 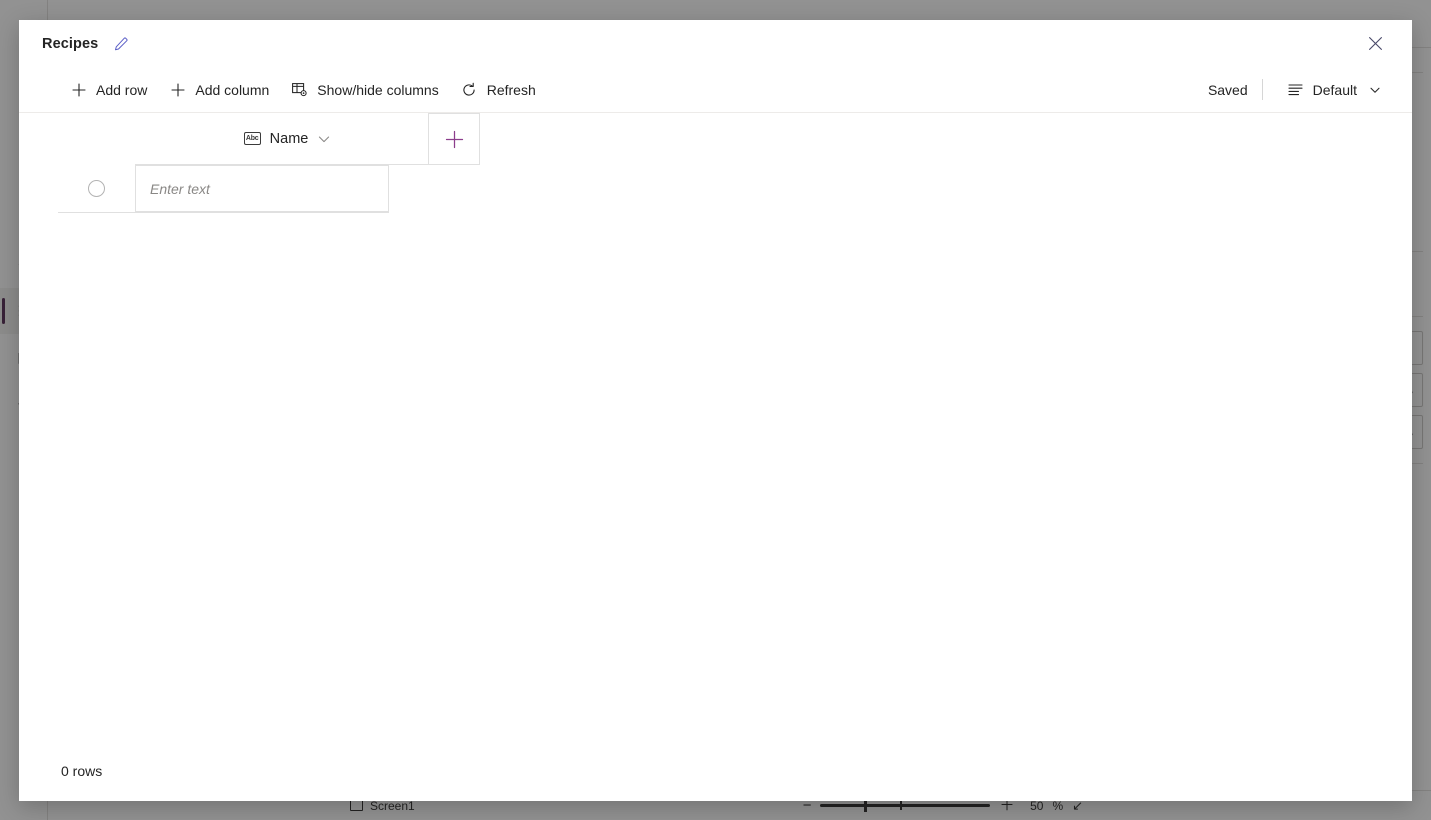 I want to click on new-row-name-input, so click(x=268, y=188).